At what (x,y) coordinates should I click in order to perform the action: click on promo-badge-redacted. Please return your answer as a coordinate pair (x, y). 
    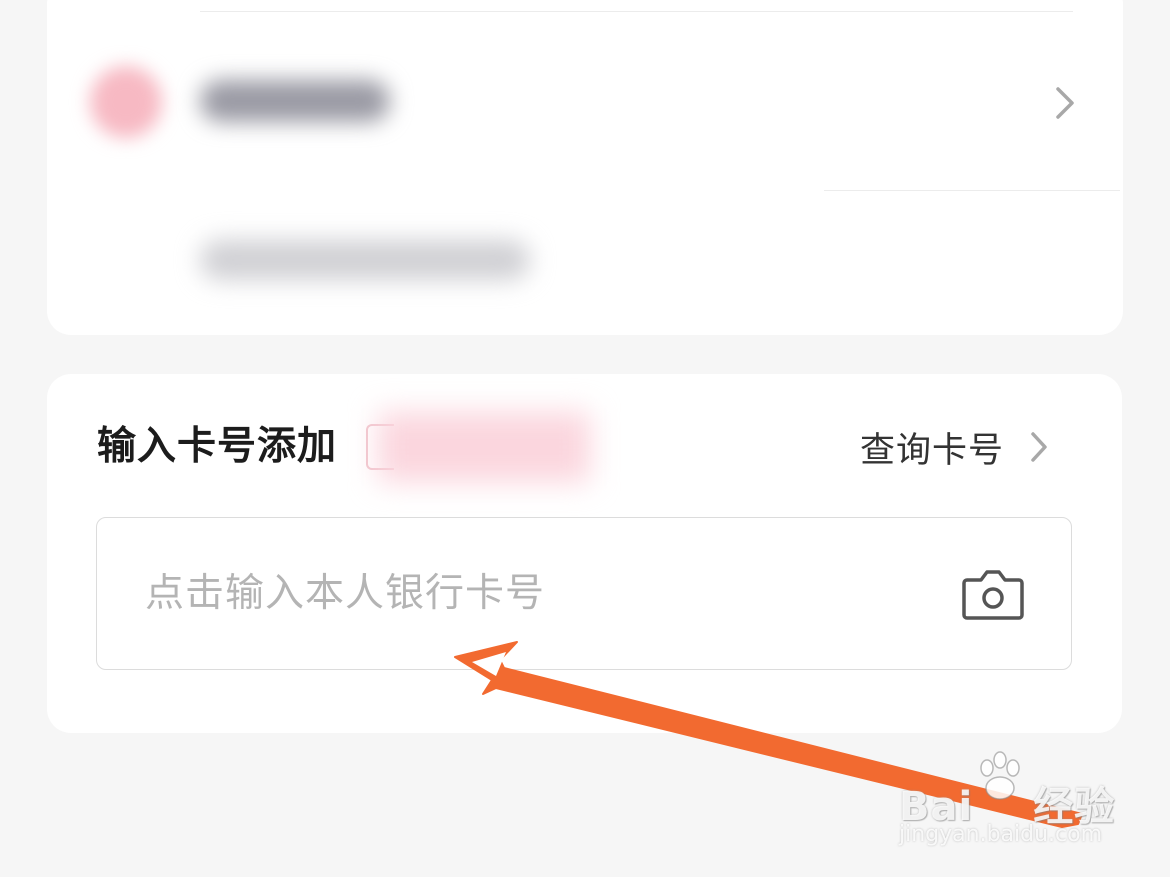
    Looking at the image, I should click on (484, 447).